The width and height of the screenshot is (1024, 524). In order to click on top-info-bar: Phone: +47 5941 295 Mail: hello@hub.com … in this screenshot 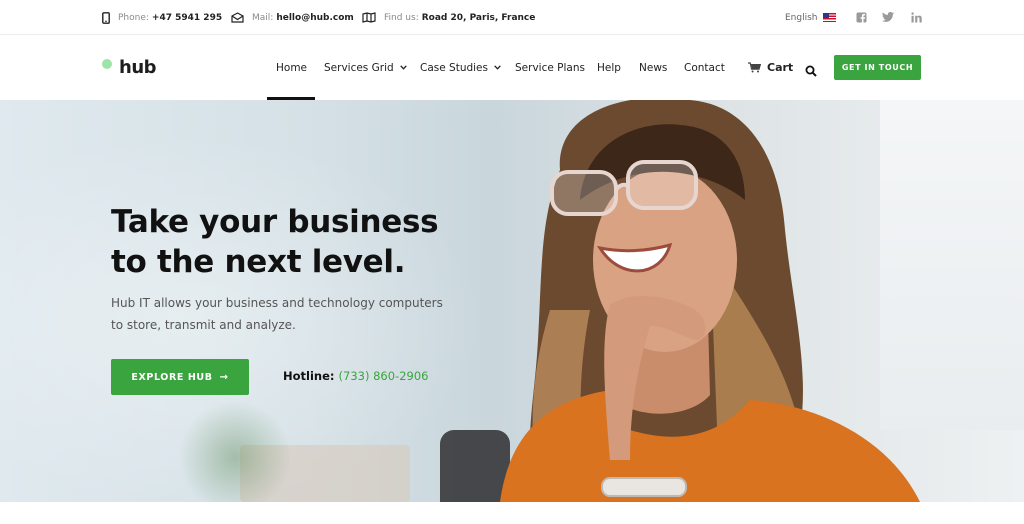, I will do `click(512, 17)`.